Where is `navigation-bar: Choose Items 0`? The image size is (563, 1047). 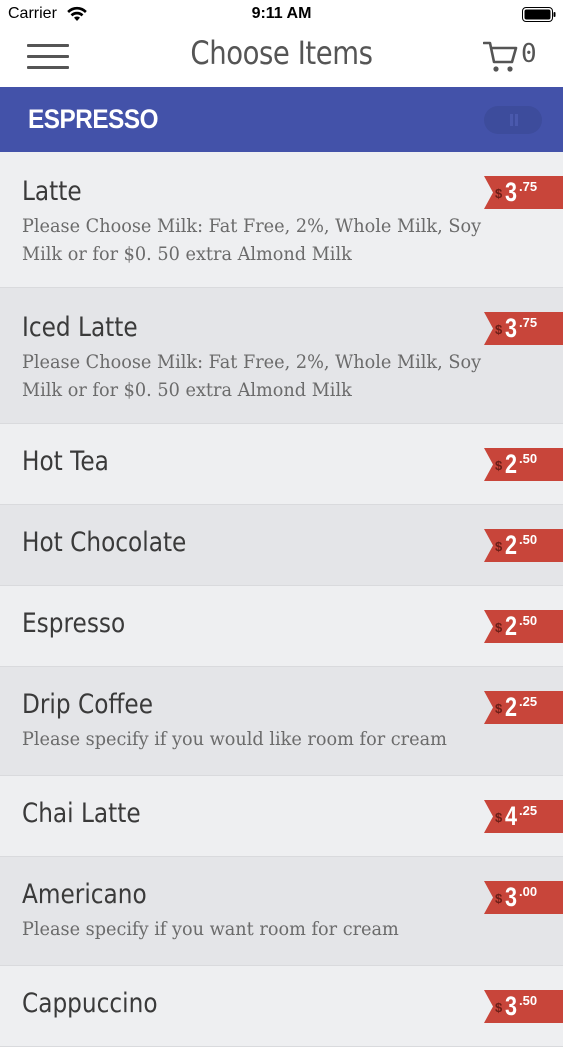 navigation-bar: Choose Items 0 is located at coordinates (281, 58).